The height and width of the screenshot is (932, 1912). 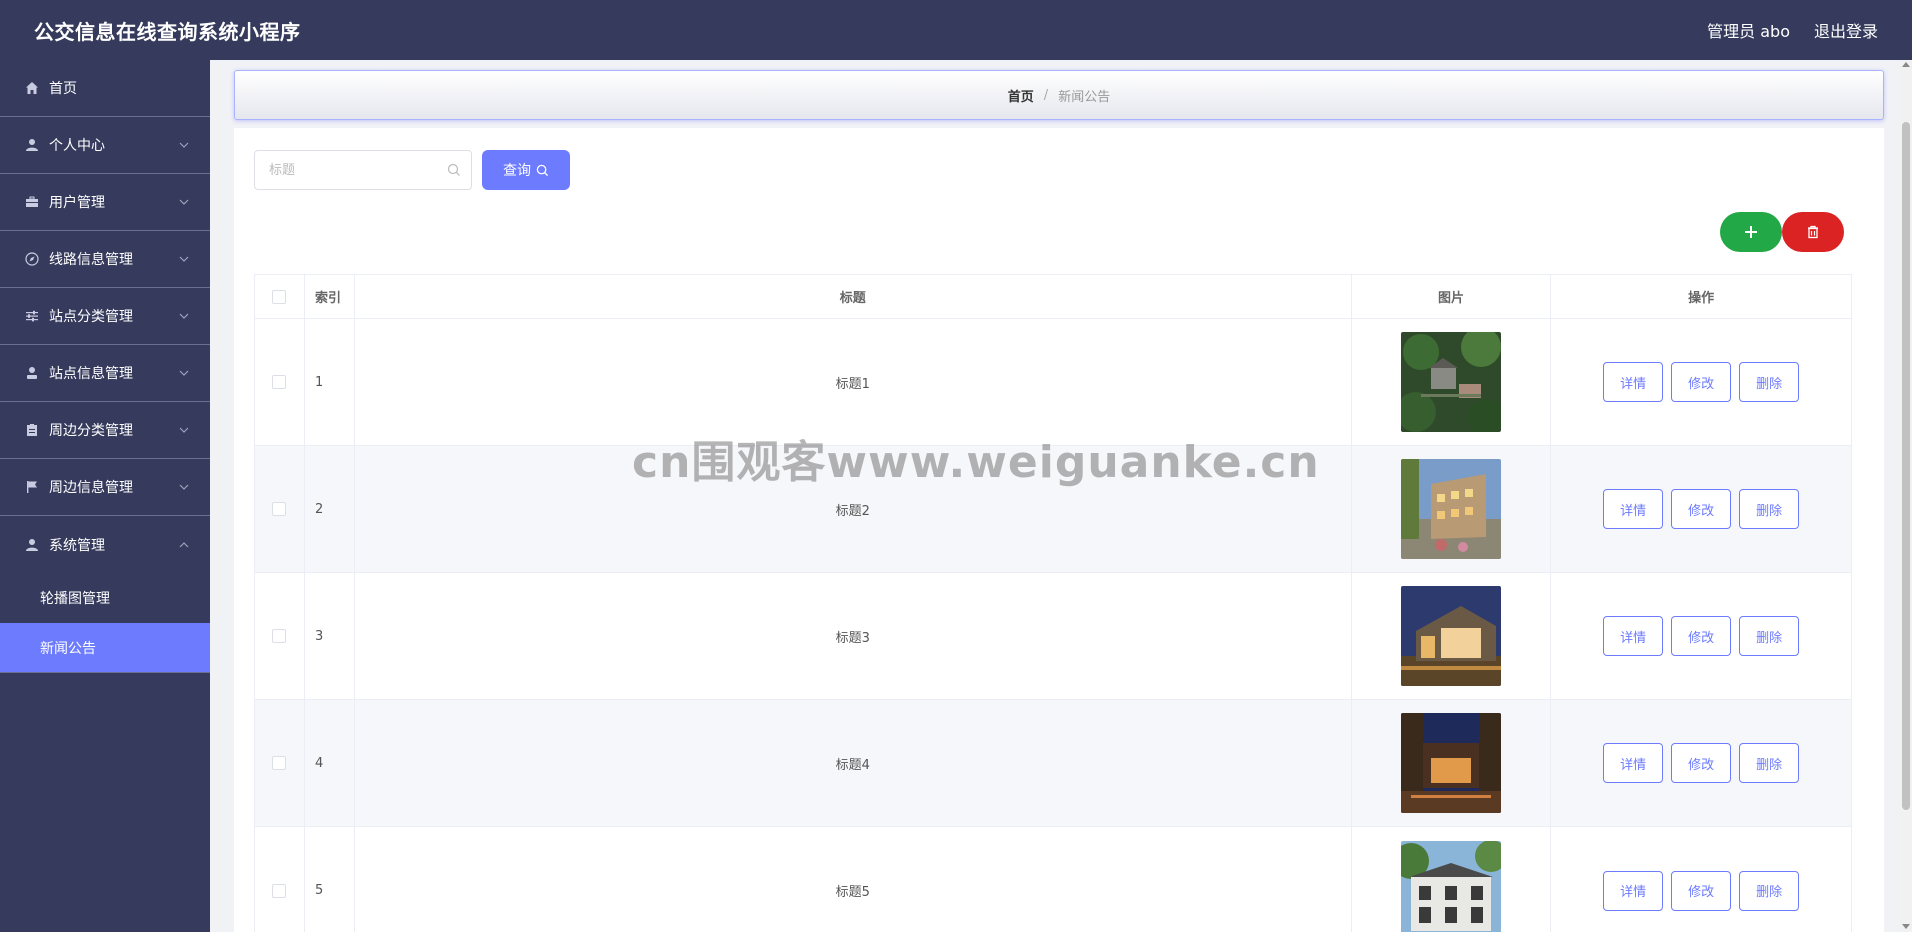 I want to click on column-header-title: 标题, so click(x=853, y=296).